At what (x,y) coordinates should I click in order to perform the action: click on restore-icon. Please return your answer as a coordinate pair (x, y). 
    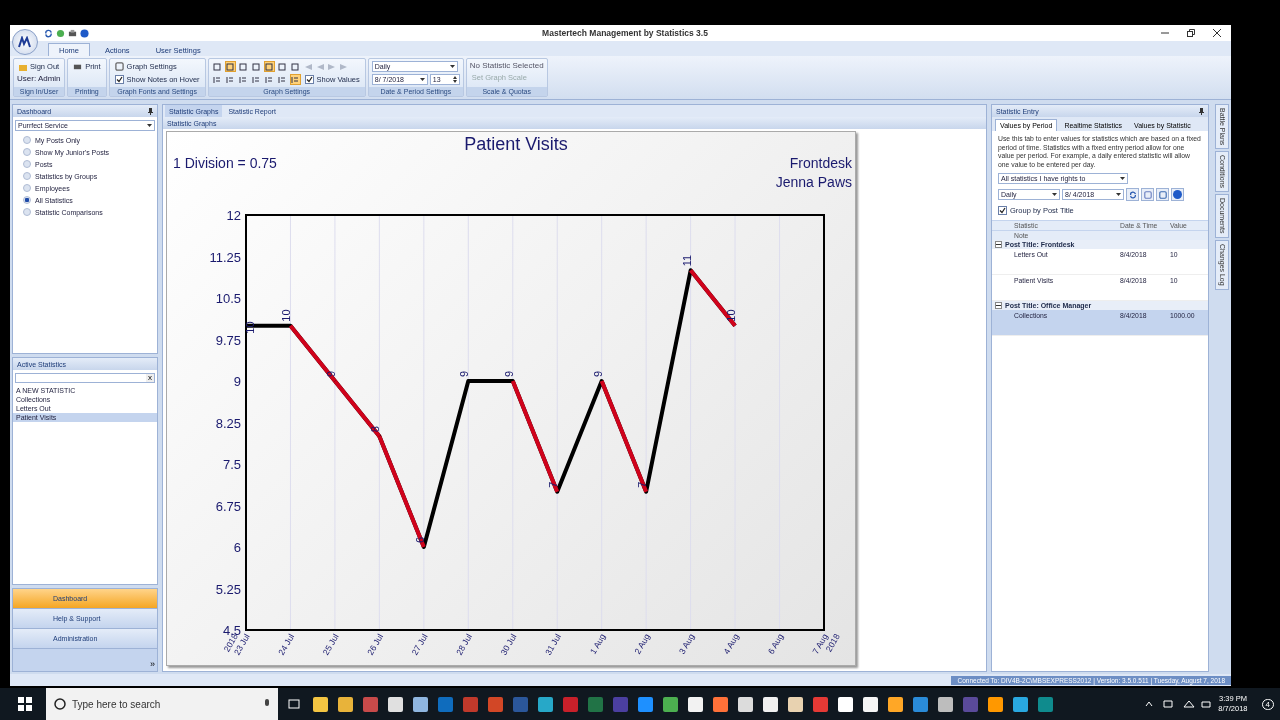
    Looking at the image, I should click on (1191, 33).